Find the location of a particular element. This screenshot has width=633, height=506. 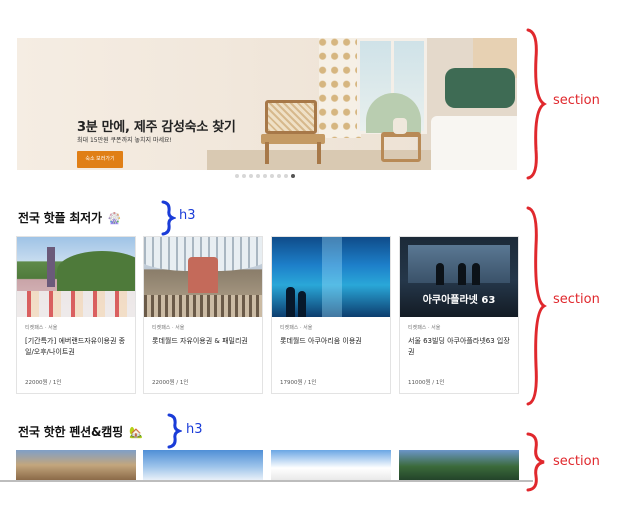

product-price: 11000원 / 1인 is located at coordinates (426, 383).